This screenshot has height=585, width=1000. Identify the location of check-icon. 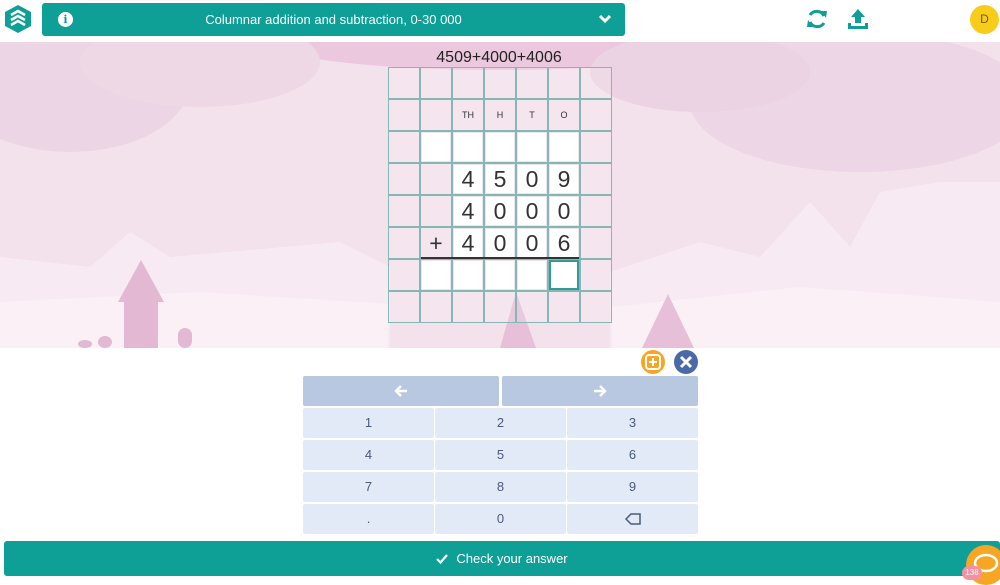
(442, 559).